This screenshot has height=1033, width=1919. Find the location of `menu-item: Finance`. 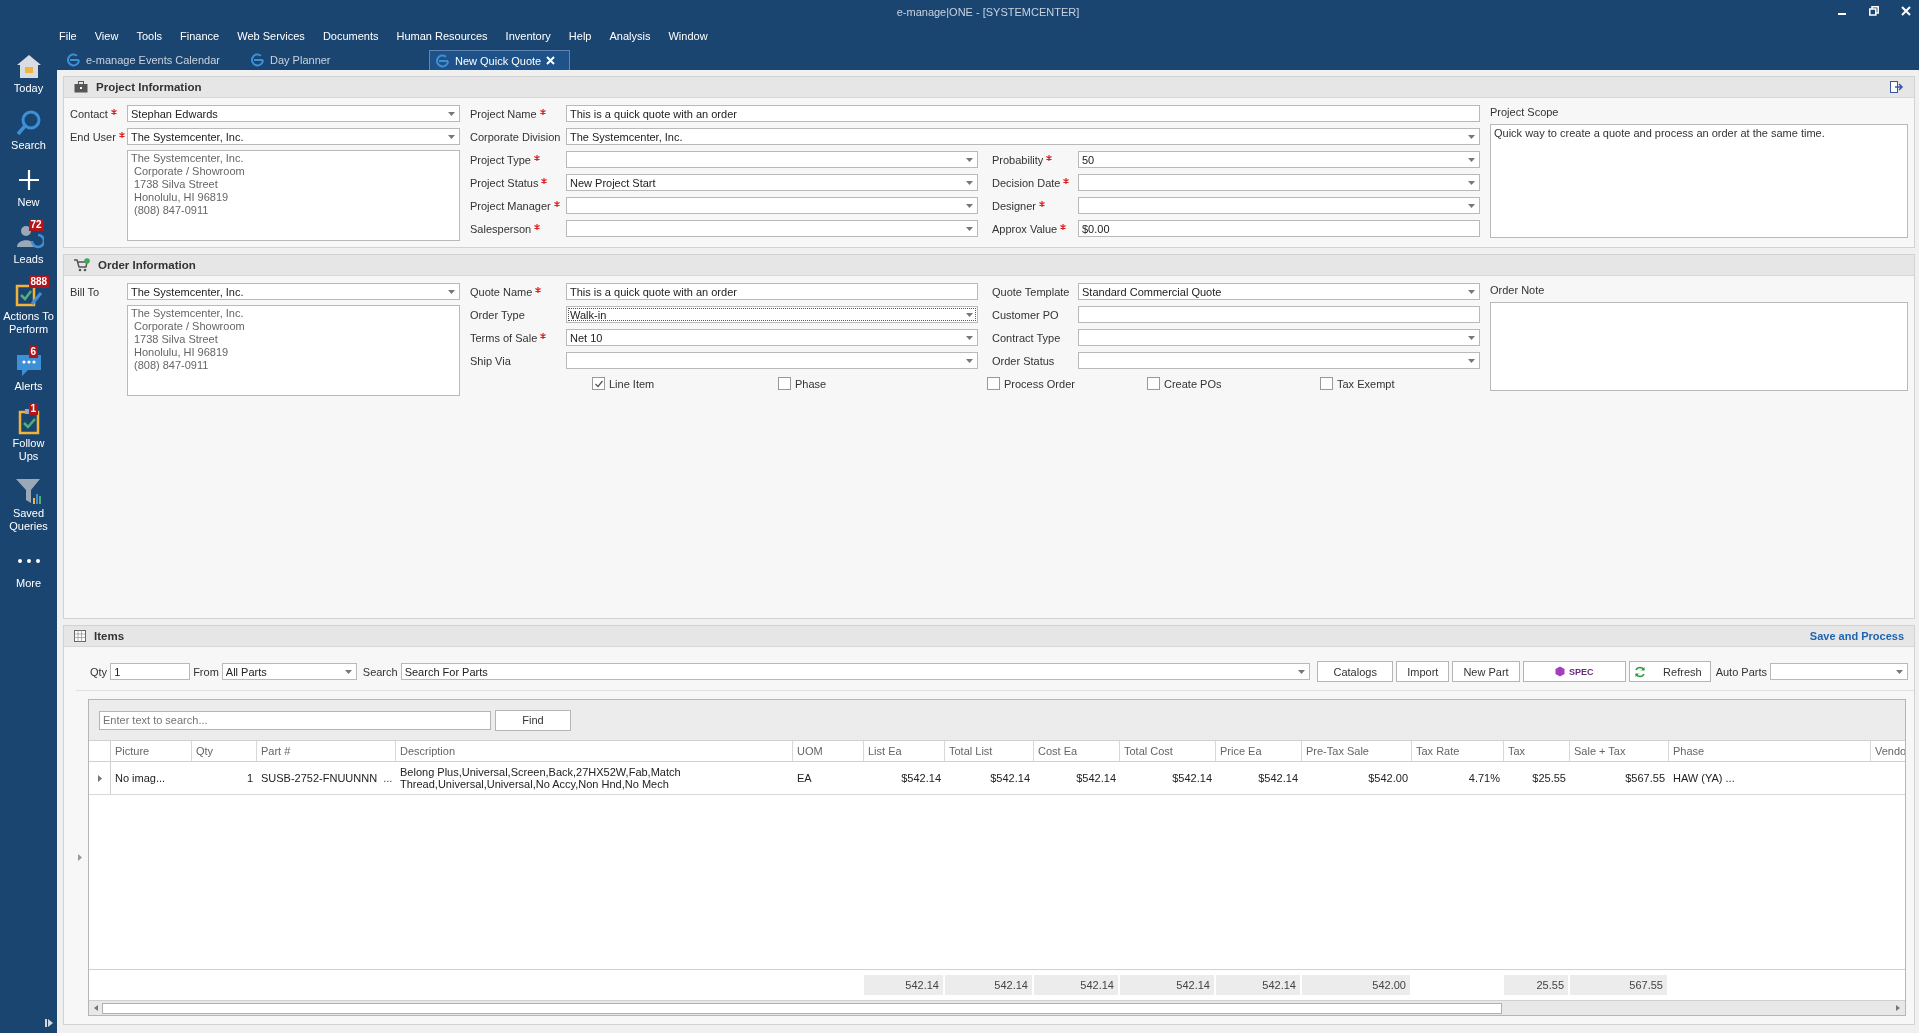

menu-item: Finance is located at coordinates (200, 36).